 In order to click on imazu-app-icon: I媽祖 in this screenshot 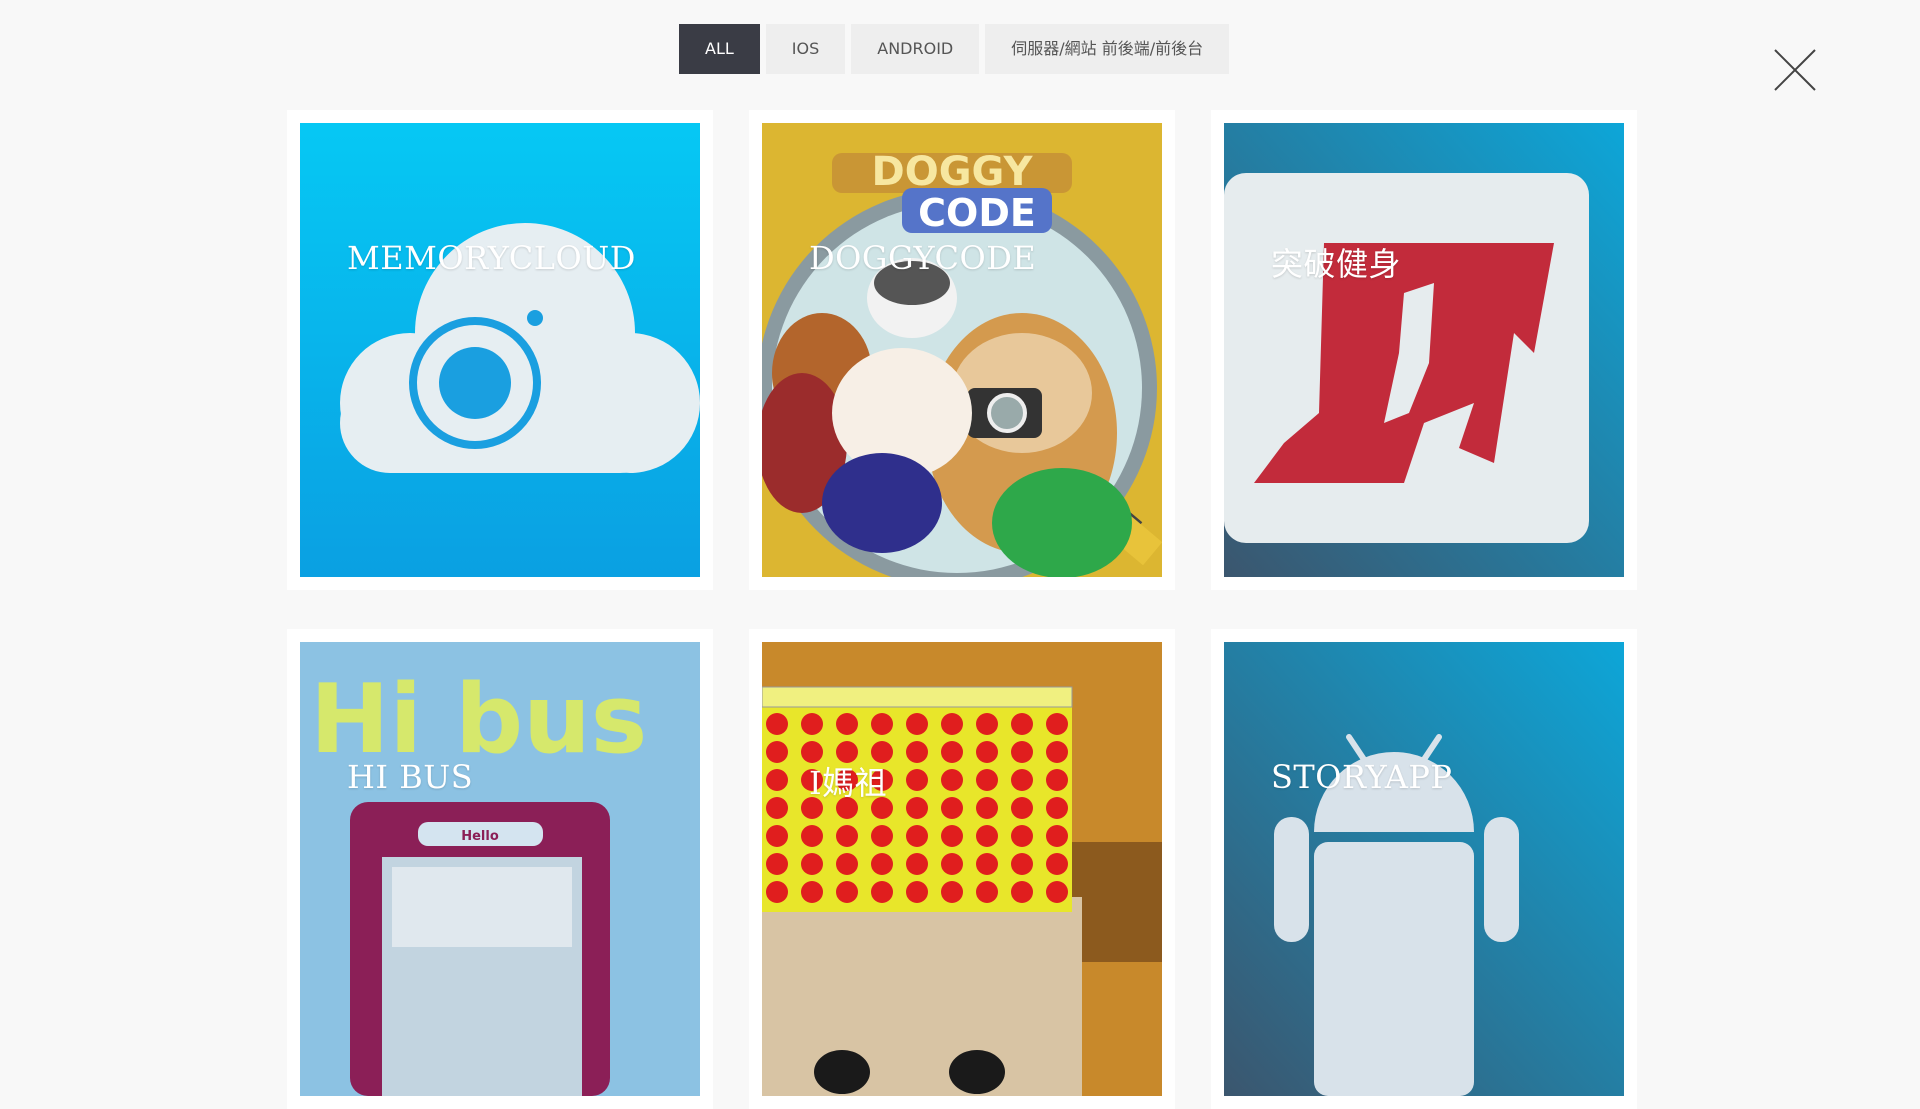, I will do `click(962, 869)`.